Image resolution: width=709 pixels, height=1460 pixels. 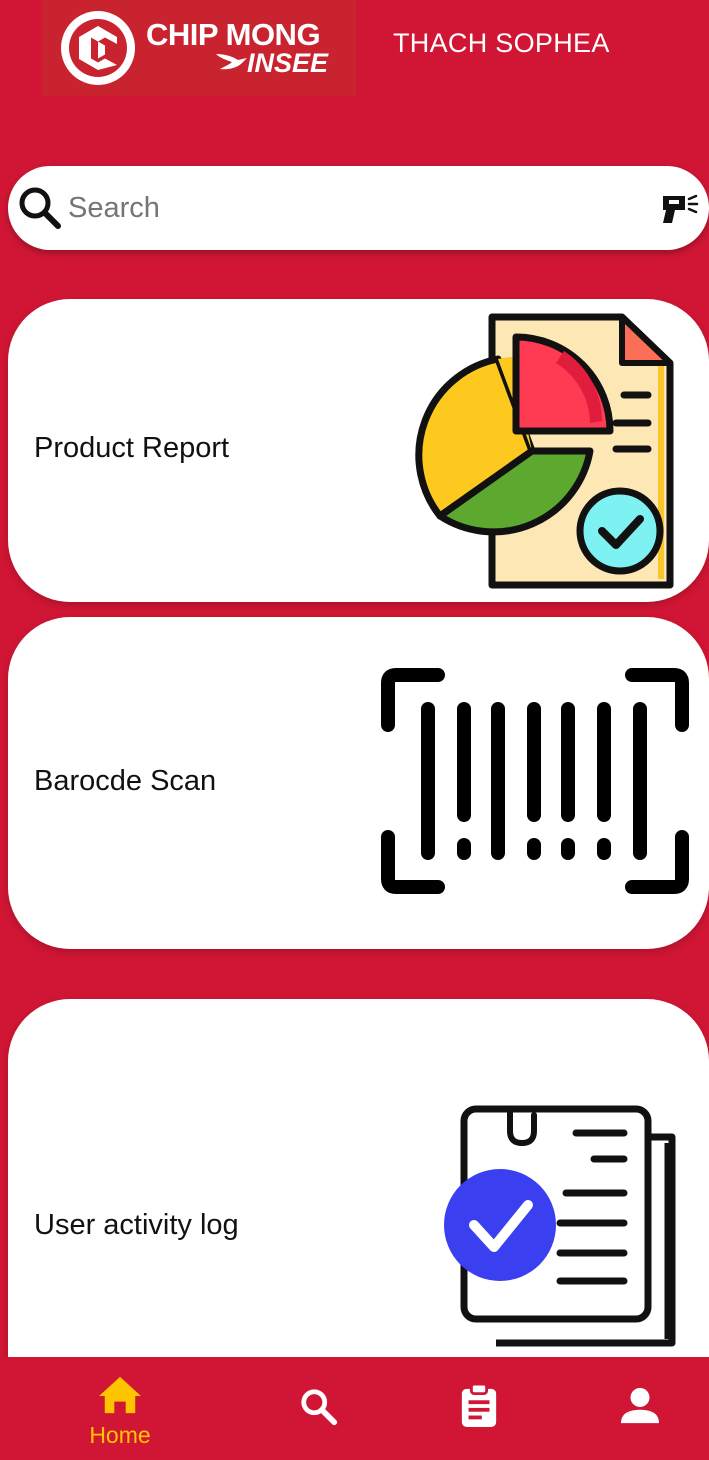 I want to click on card-label-barcode-scan: Barocde Scan, so click(x=125, y=781).